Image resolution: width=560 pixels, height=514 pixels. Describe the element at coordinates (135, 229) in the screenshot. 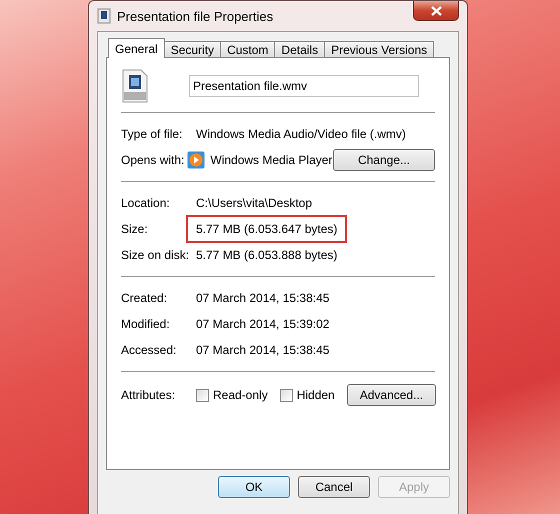

I see `field-label: Size:` at that location.